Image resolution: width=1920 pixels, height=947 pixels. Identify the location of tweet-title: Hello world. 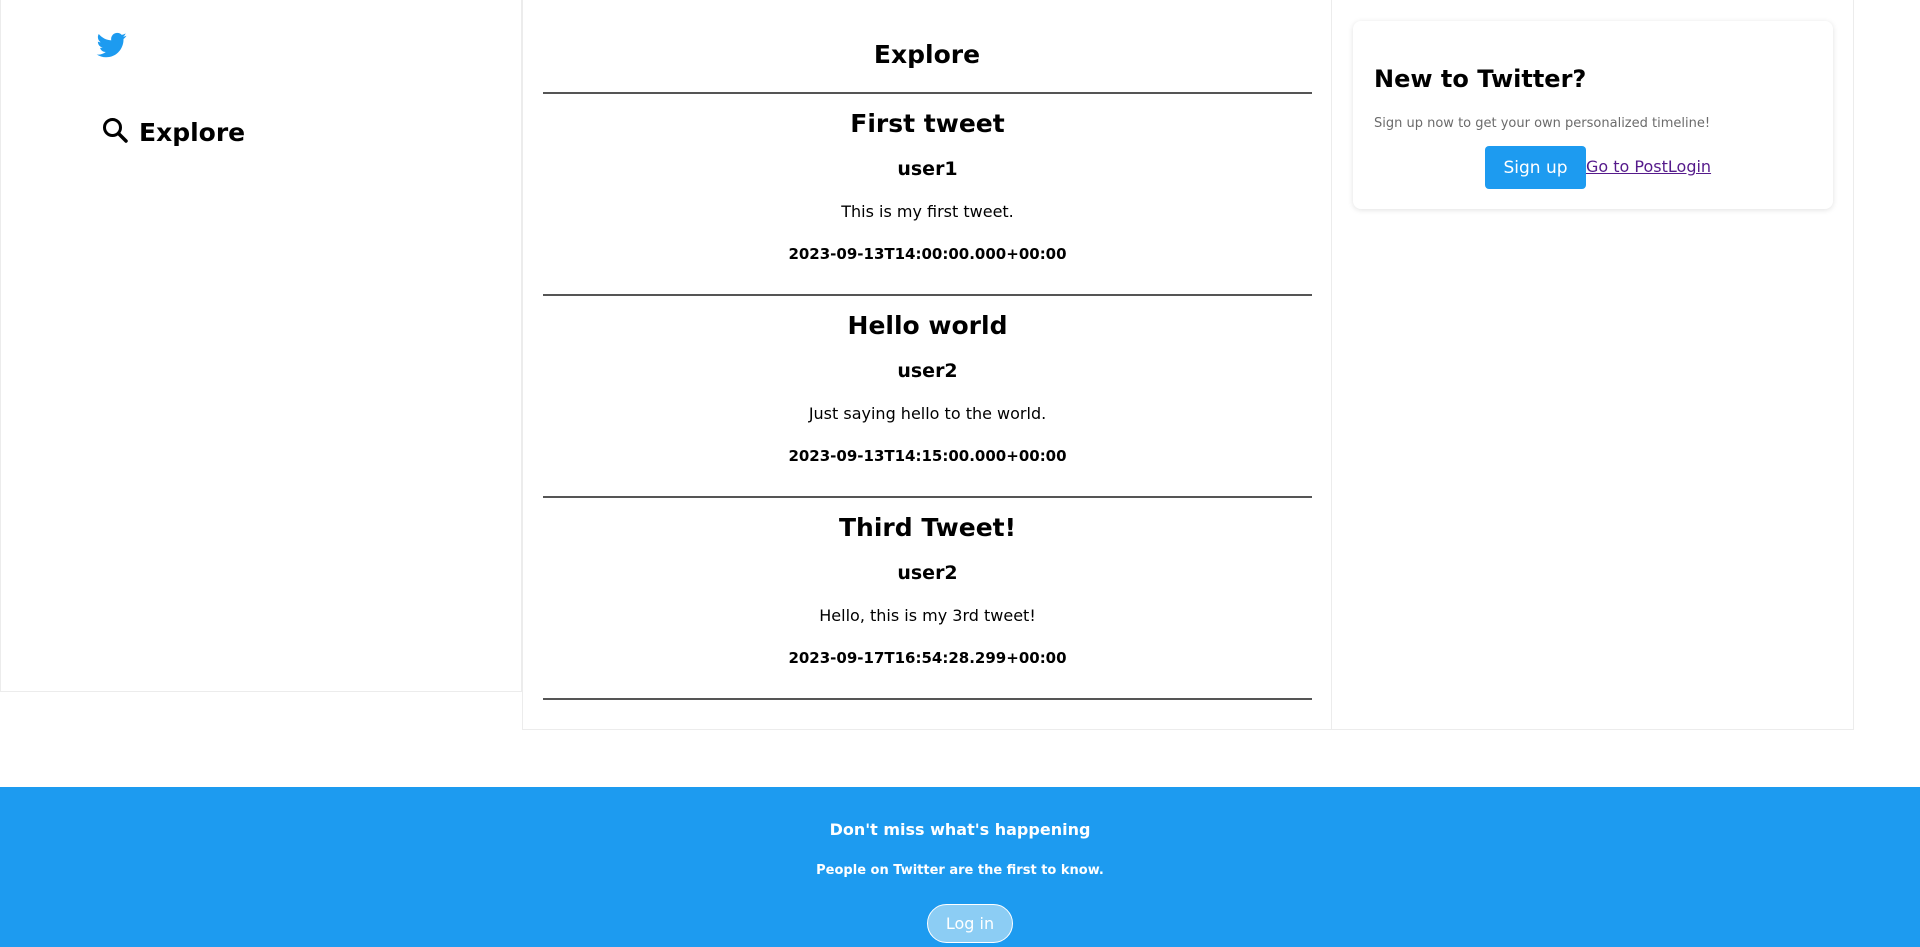
(927, 325).